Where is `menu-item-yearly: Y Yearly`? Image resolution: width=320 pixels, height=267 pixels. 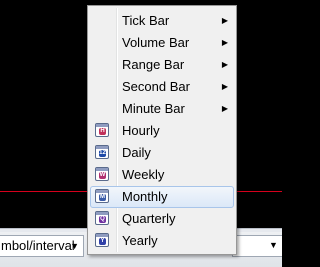 menu-item-yearly: Y Yearly is located at coordinates (162, 241).